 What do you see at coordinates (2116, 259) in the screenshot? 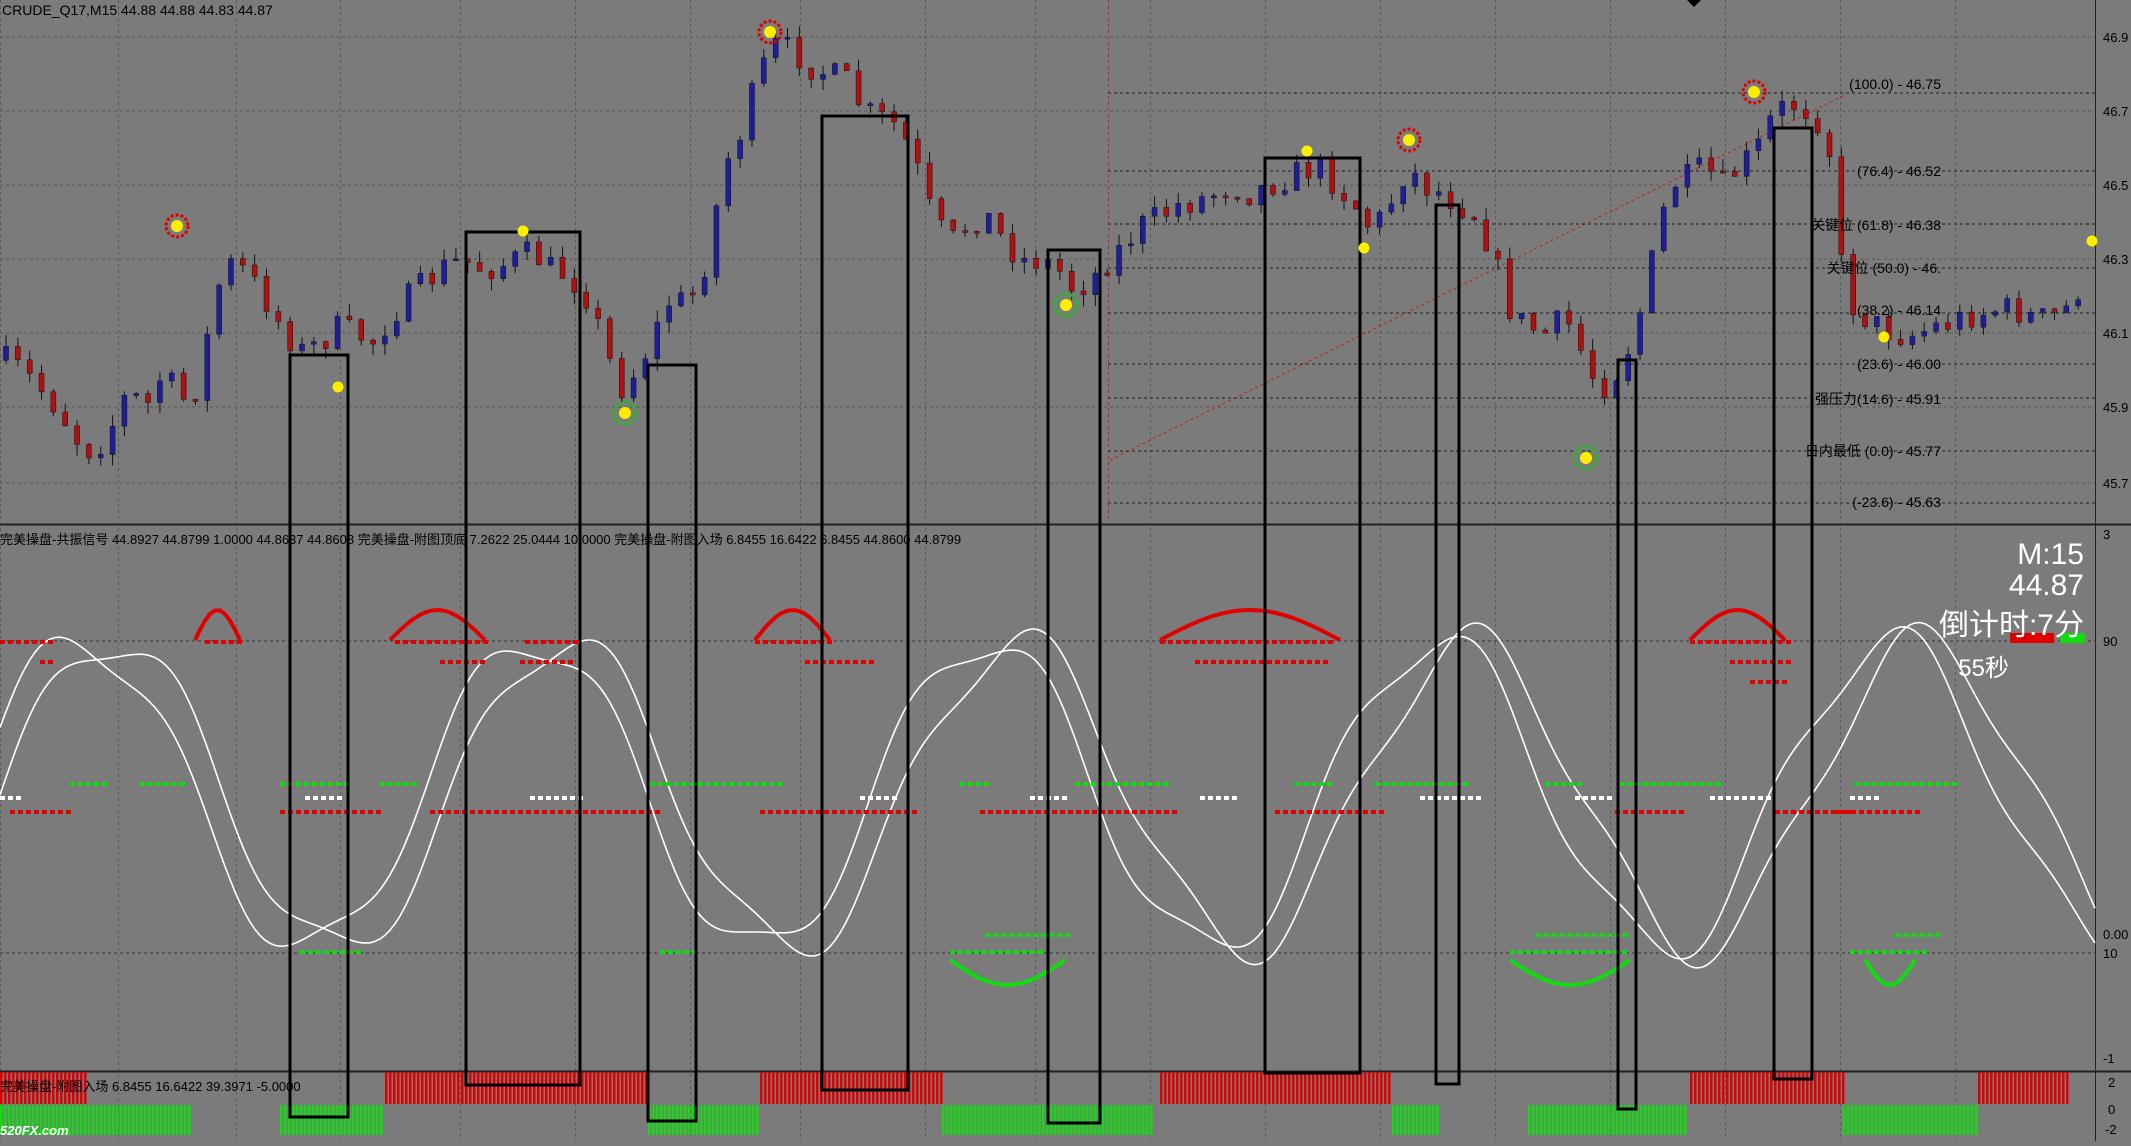
I see `price-axis-tick: 46.3` at bounding box center [2116, 259].